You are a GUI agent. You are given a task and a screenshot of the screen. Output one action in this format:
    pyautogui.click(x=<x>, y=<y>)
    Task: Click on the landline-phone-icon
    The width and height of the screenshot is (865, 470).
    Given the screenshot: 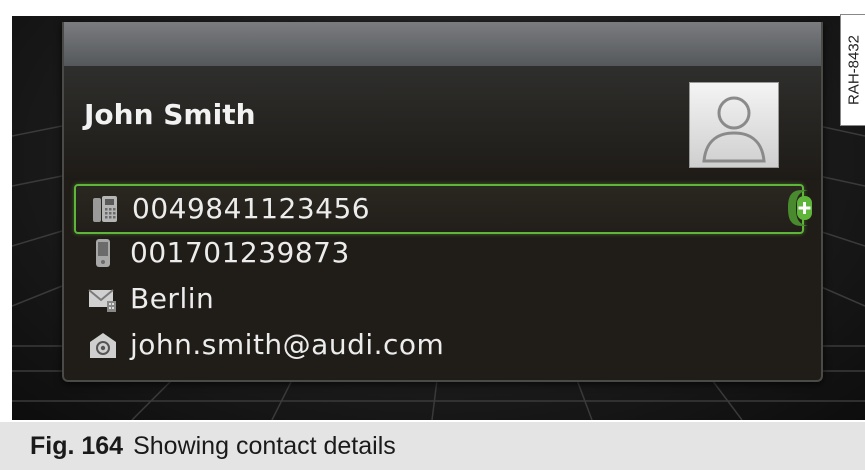 What is the action you would take?
    pyautogui.click(x=105, y=209)
    